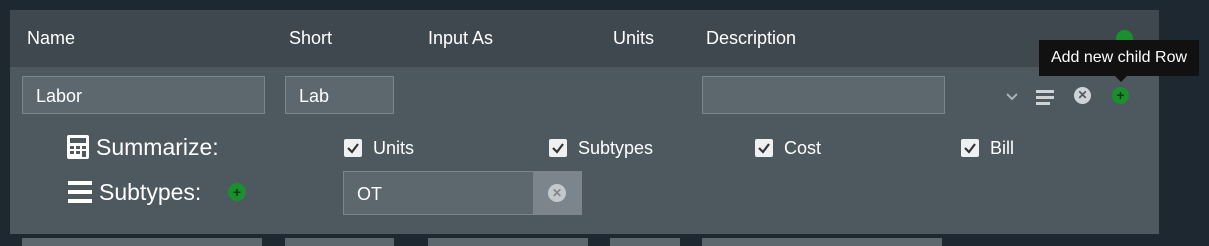 The height and width of the screenshot is (246, 1209). Describe the element at coordinates (508, 242) in the screenshot. I see `next-row-input-as` at that location.